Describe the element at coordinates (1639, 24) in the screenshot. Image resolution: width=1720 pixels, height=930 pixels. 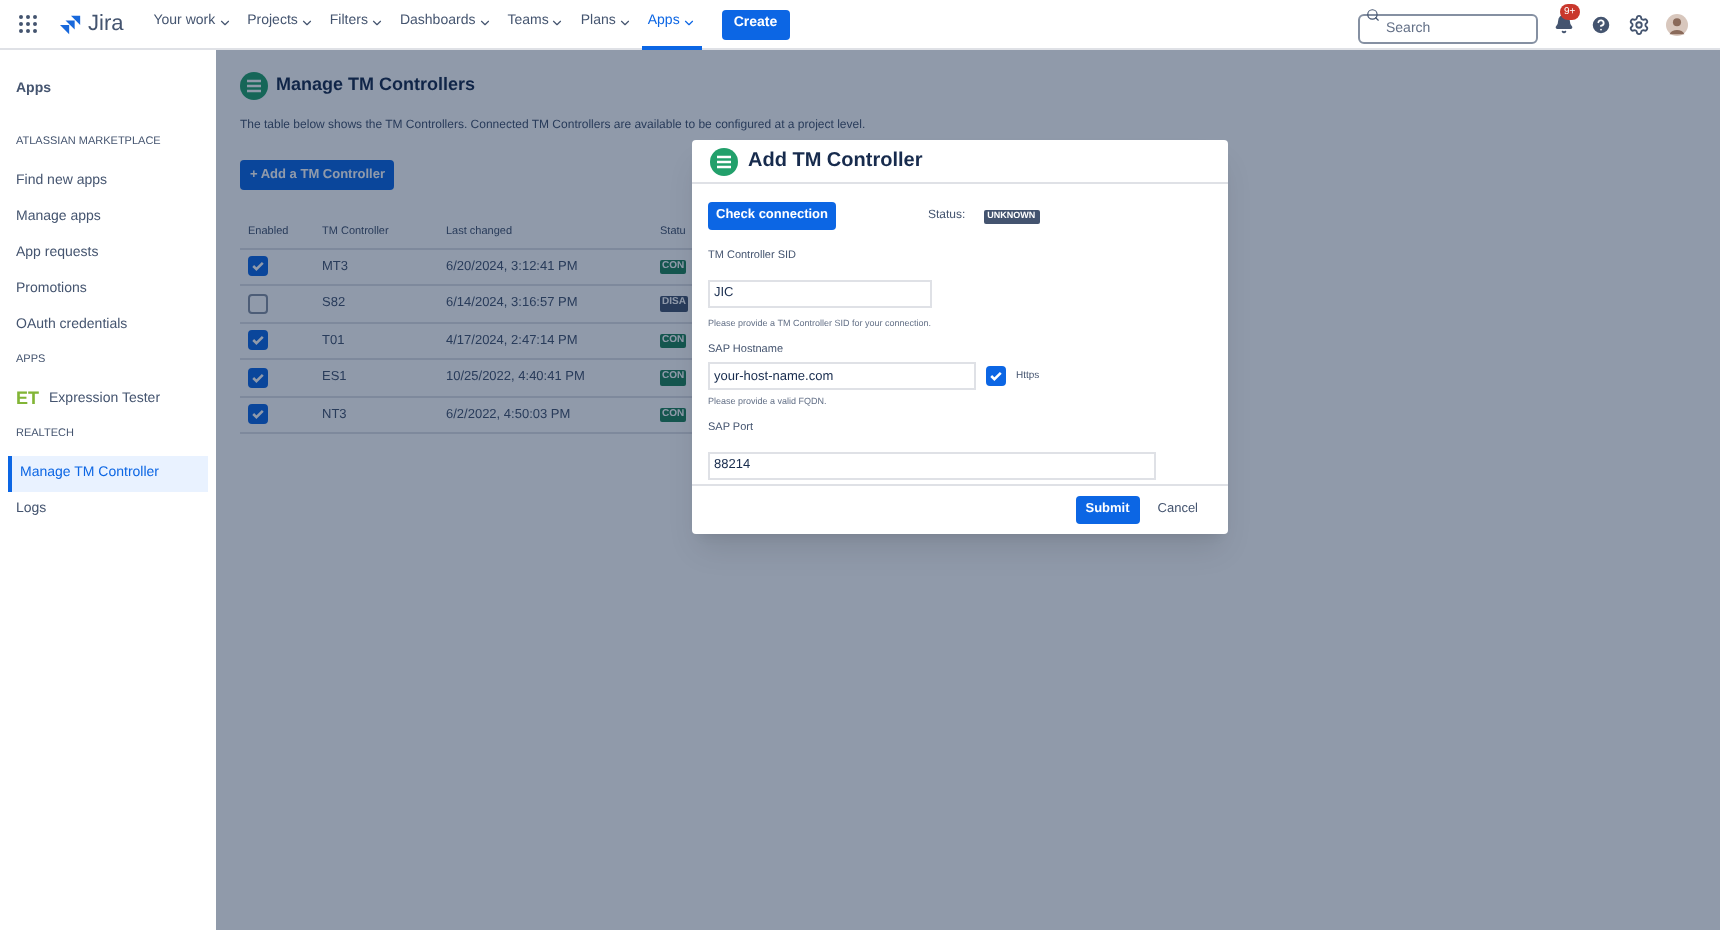
I see `settings-icon` at that location.